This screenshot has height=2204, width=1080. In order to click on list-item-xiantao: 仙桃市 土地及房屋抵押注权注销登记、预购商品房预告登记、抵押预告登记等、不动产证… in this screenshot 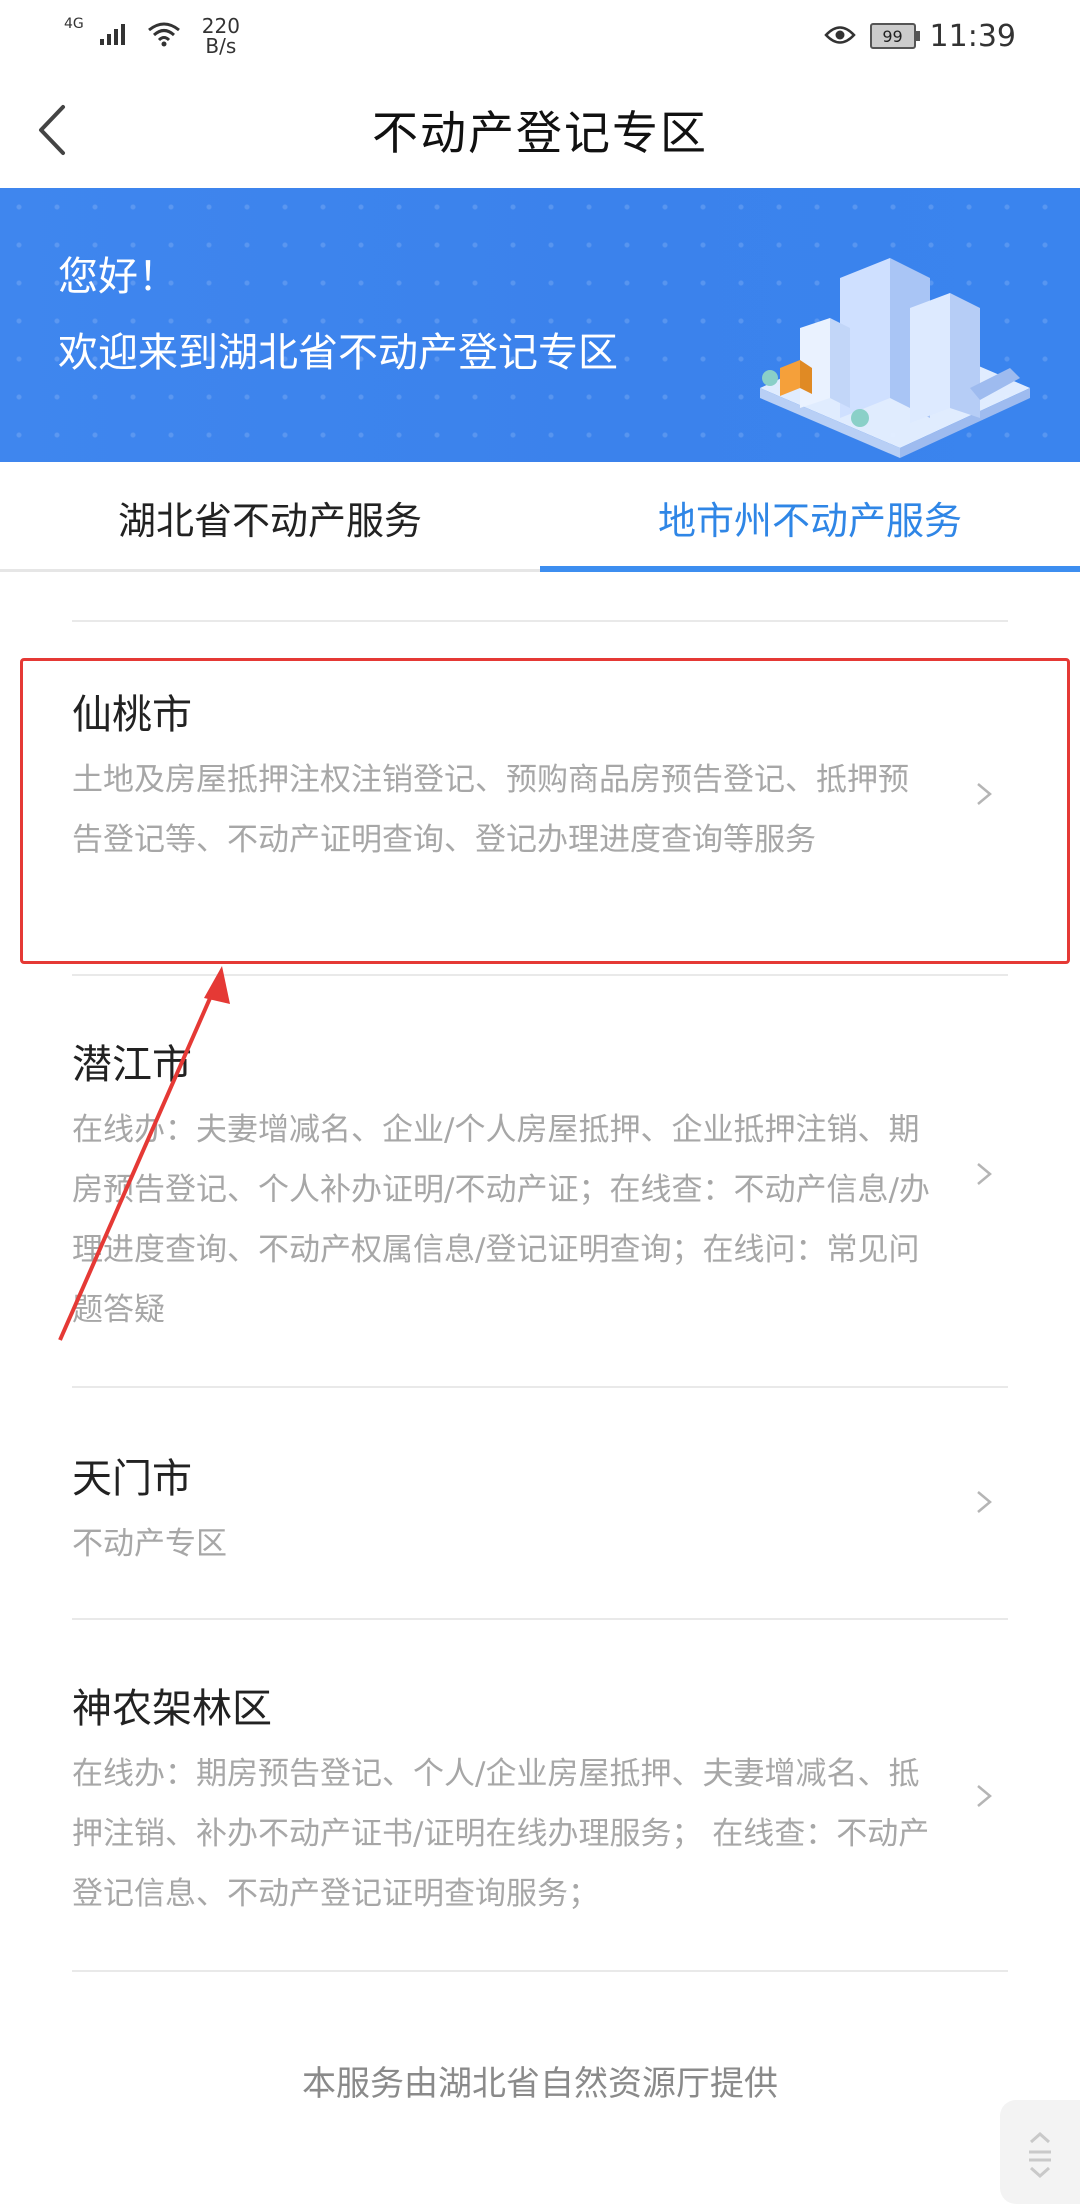, I will do `click(540, 802)`.